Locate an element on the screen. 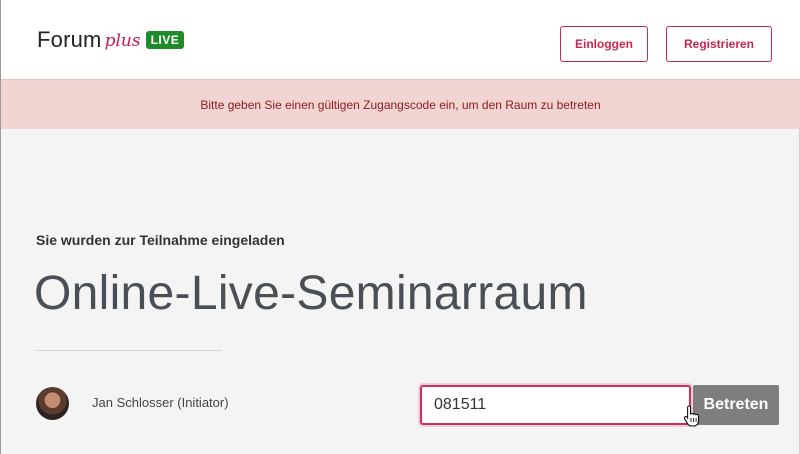  room-title: Online-Live-Seminarraum is located at coordinates (311, 293).